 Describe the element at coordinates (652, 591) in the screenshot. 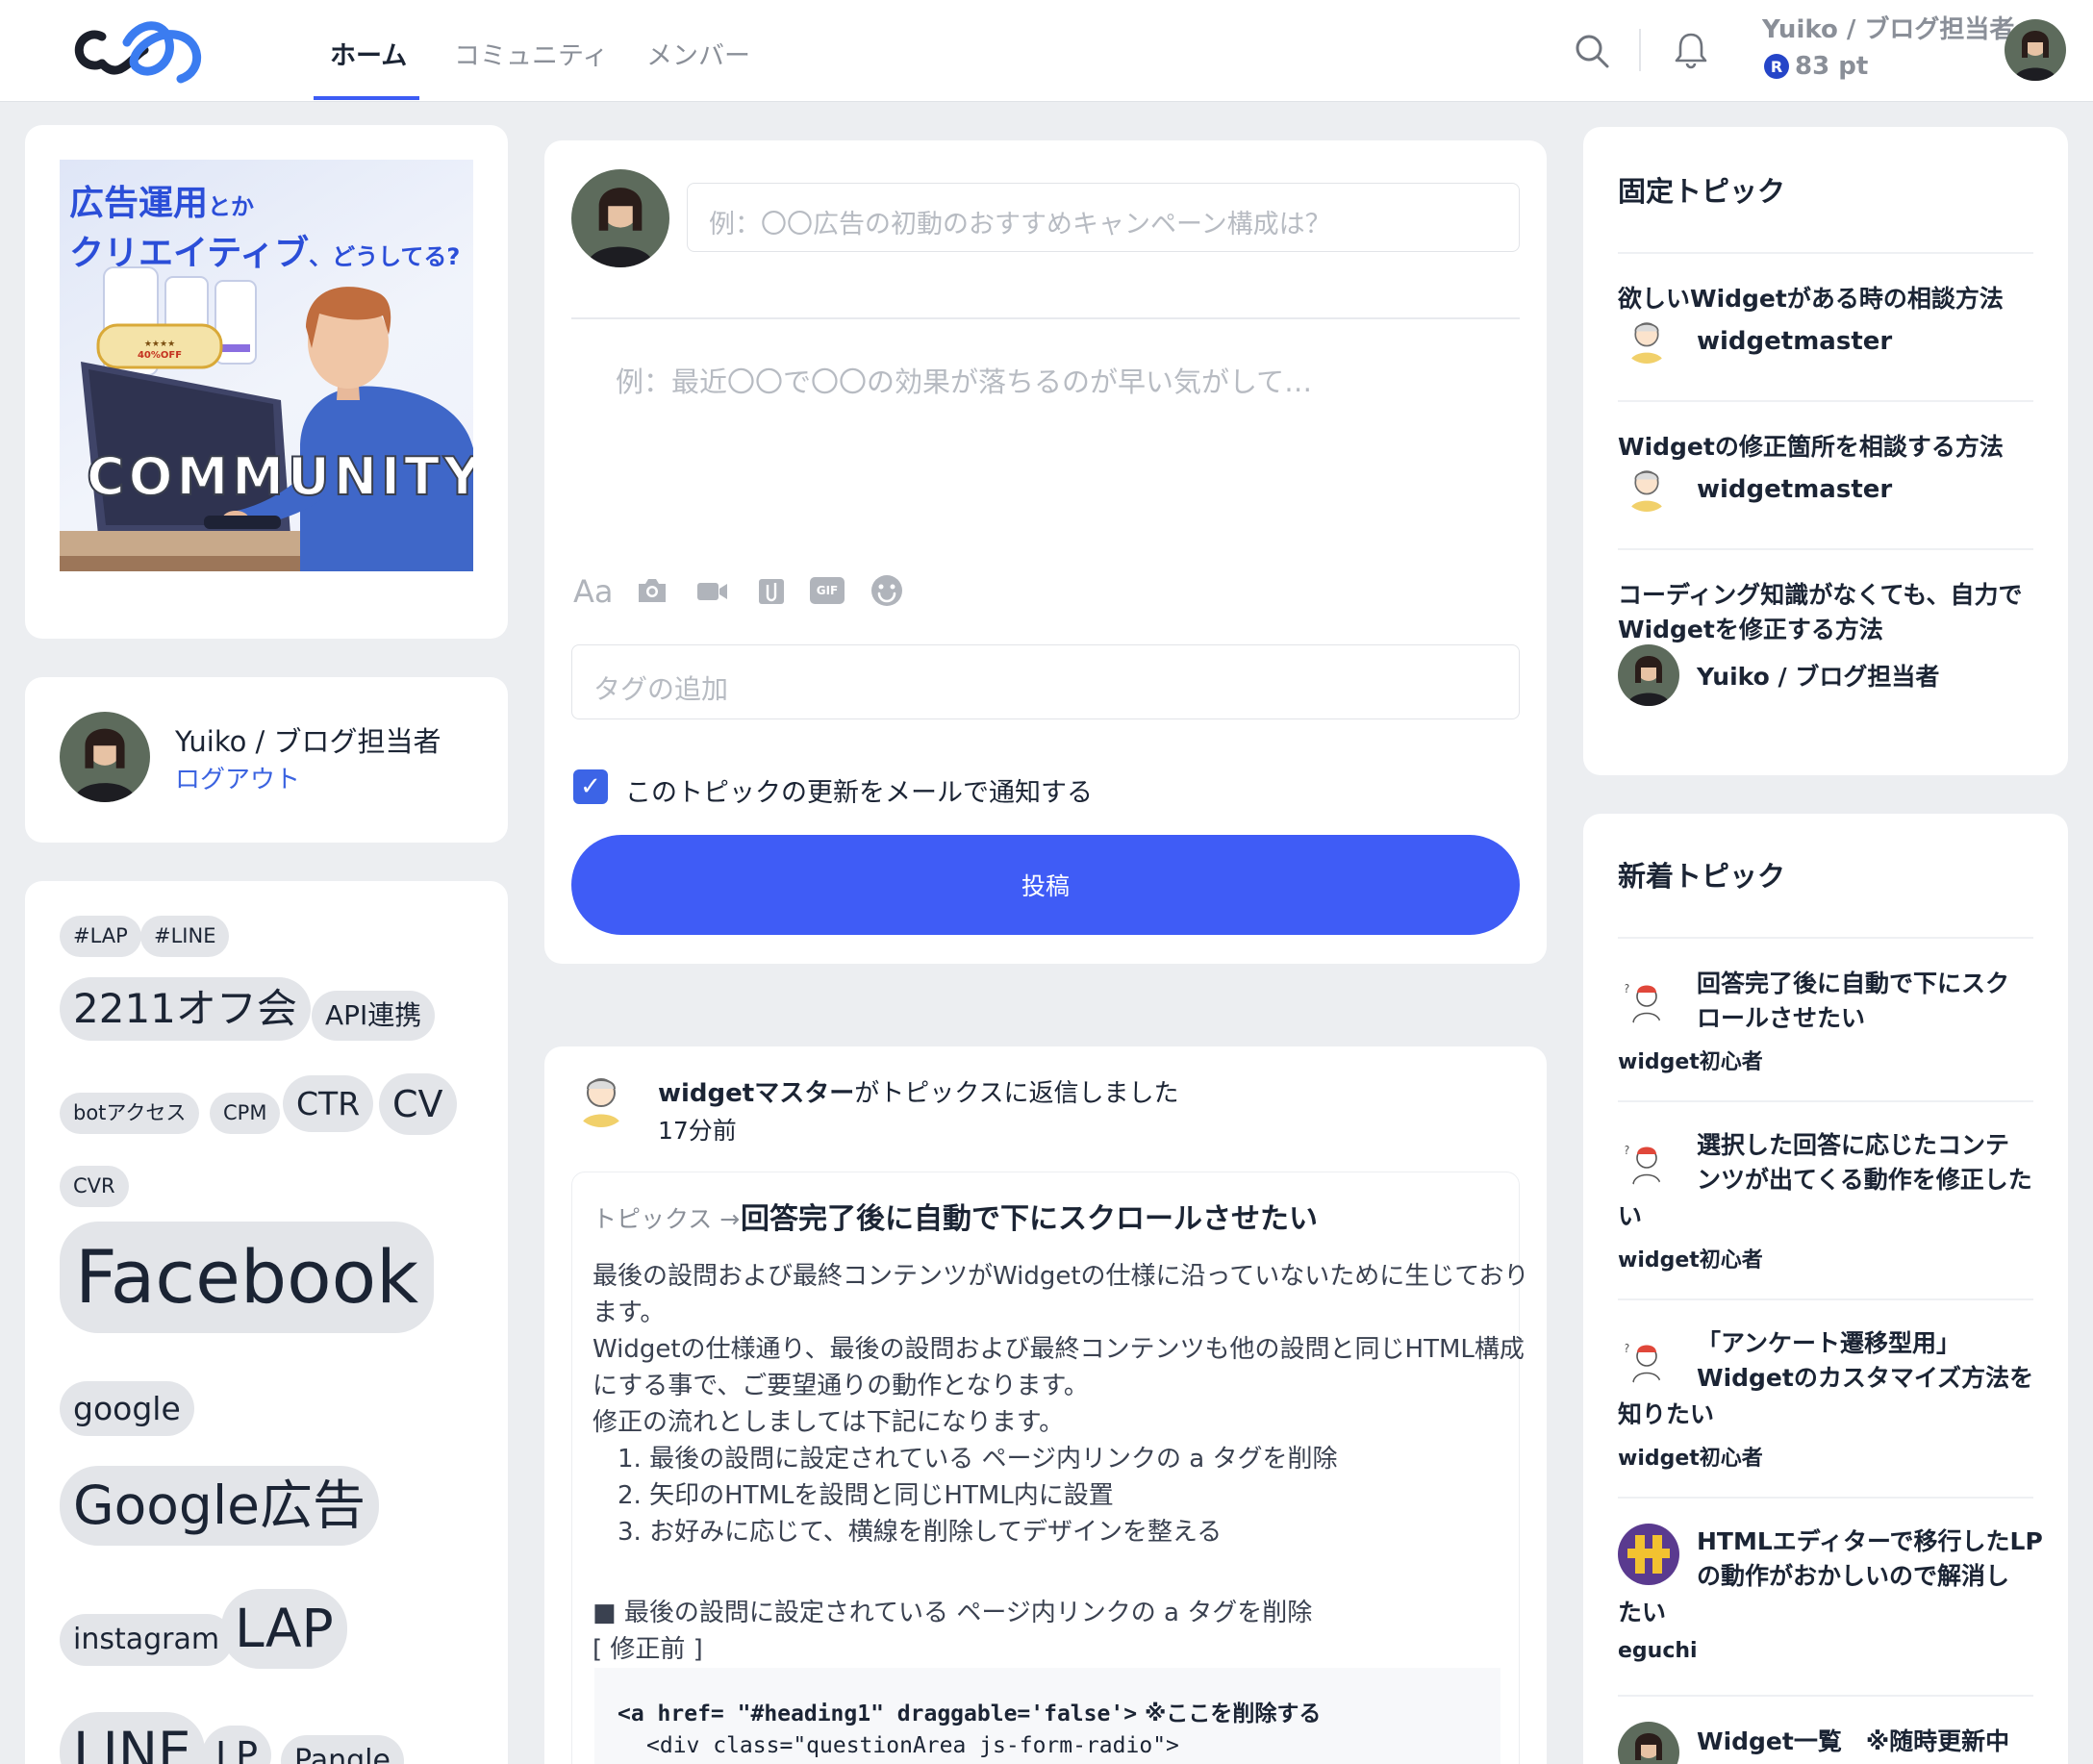

I see `camera-icon` at that location.